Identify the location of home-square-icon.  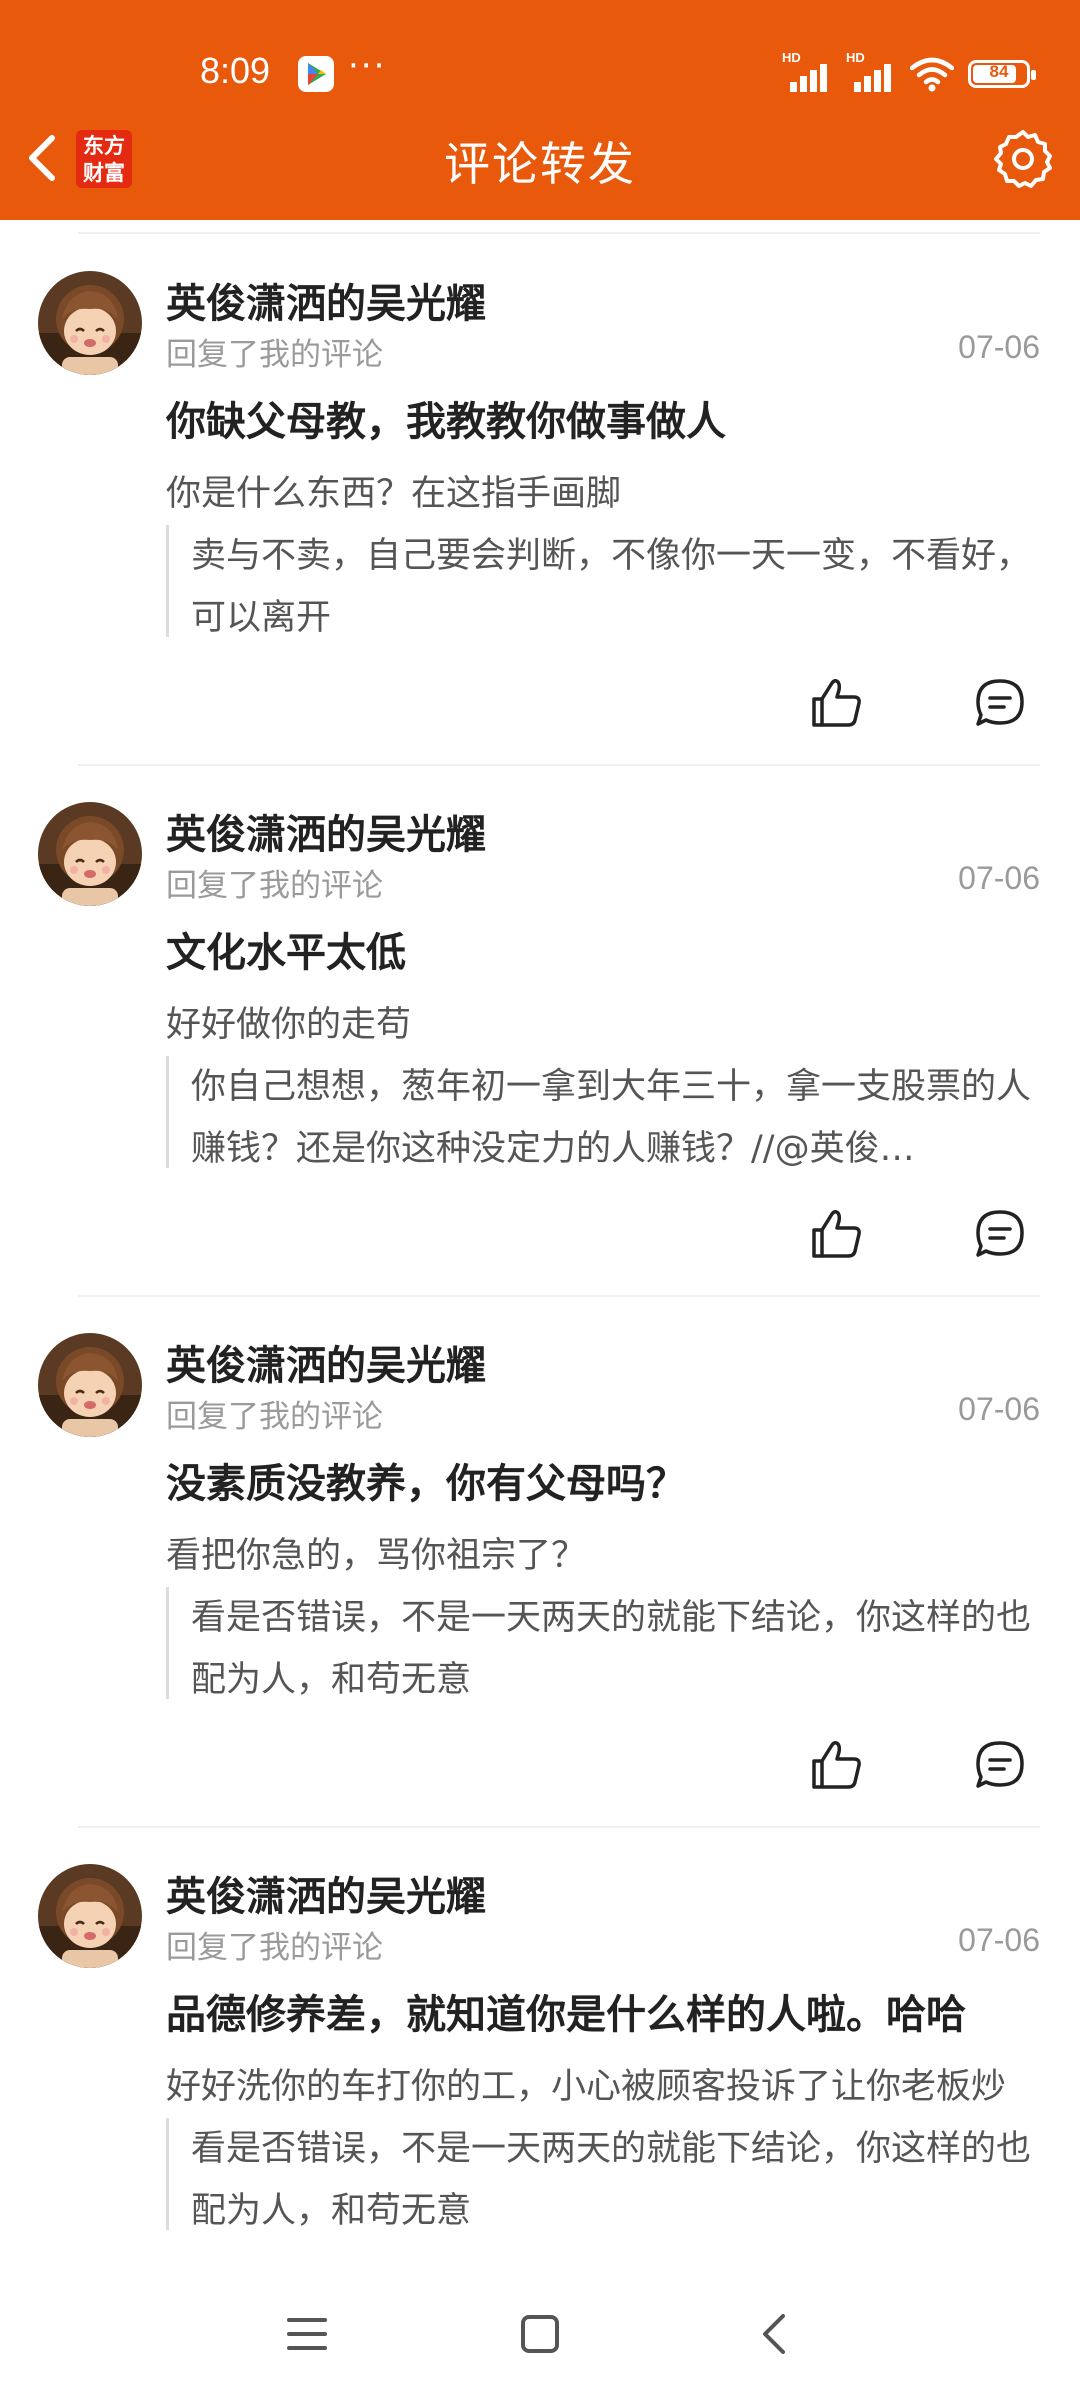
(540, 2334).